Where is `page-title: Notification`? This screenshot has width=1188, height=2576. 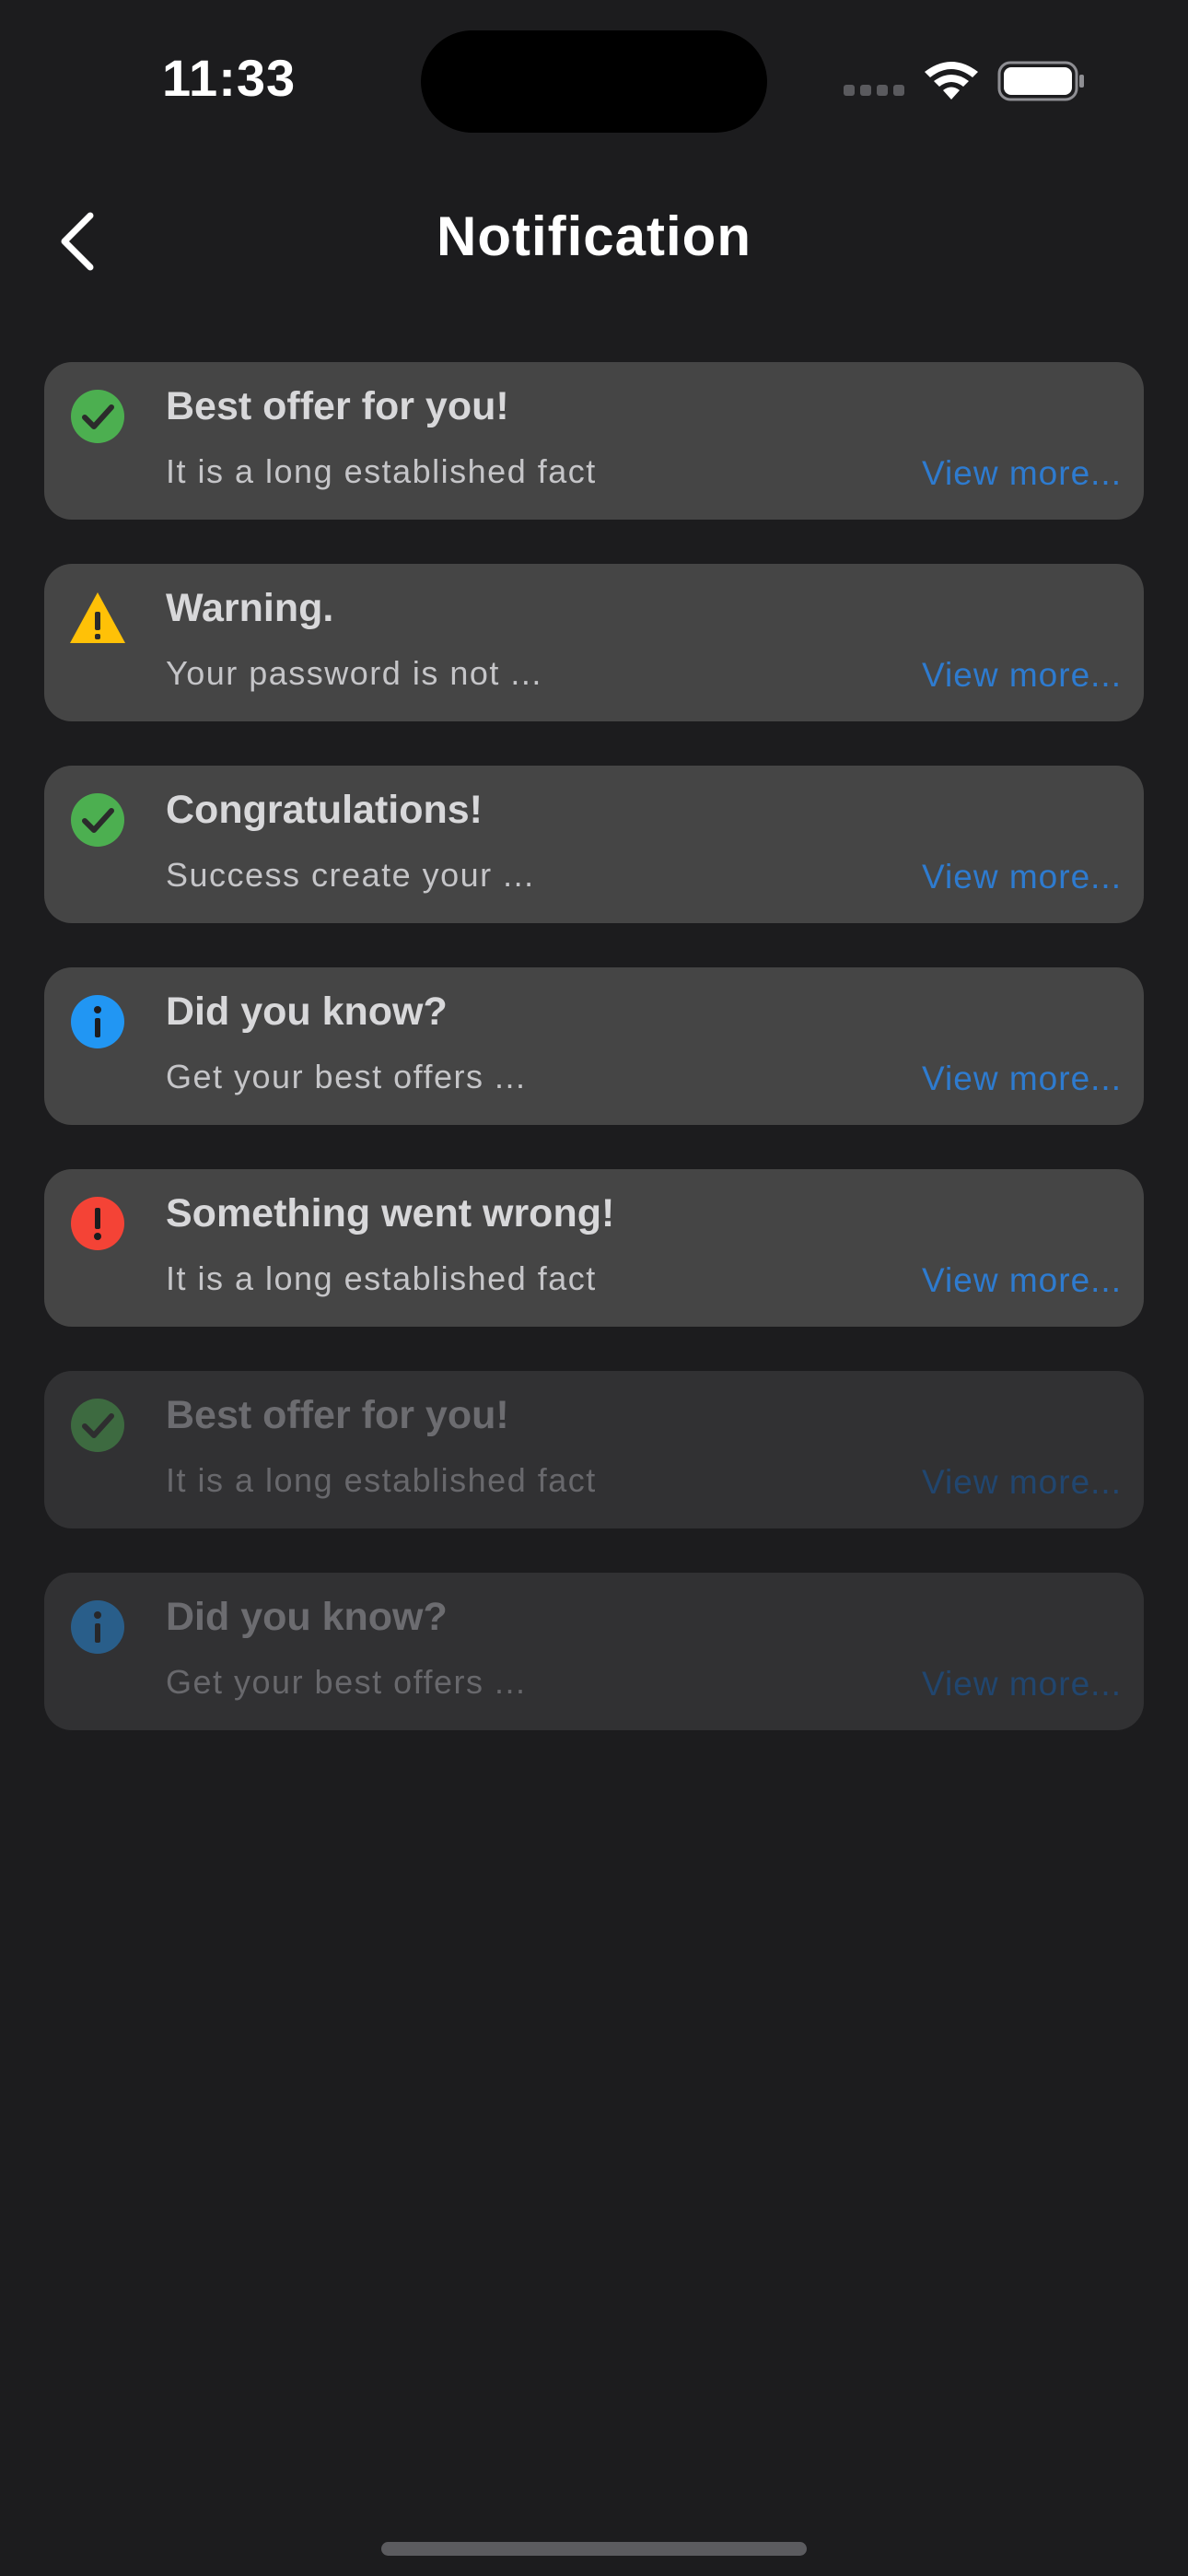
page-title: Notification is located at coordinates (594, 236).